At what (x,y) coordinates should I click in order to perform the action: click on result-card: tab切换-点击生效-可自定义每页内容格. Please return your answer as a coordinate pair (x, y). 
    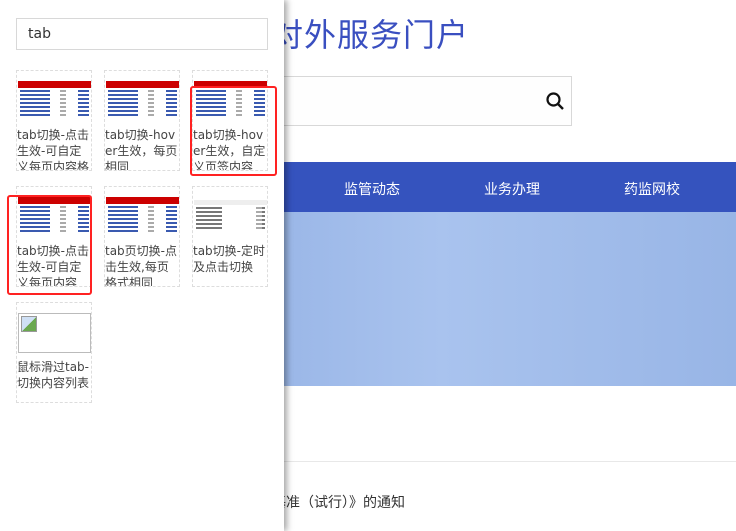
    Looking at the image, I should click on (54, 120).